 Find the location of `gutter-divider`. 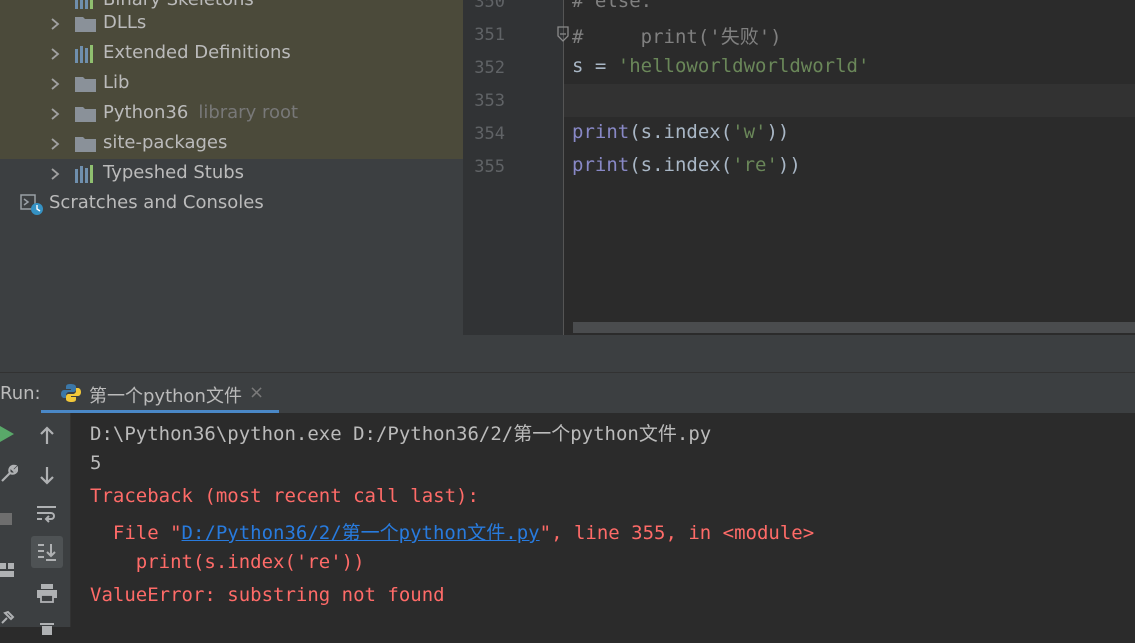

gutter-divider is located at coordinates (563, 167).